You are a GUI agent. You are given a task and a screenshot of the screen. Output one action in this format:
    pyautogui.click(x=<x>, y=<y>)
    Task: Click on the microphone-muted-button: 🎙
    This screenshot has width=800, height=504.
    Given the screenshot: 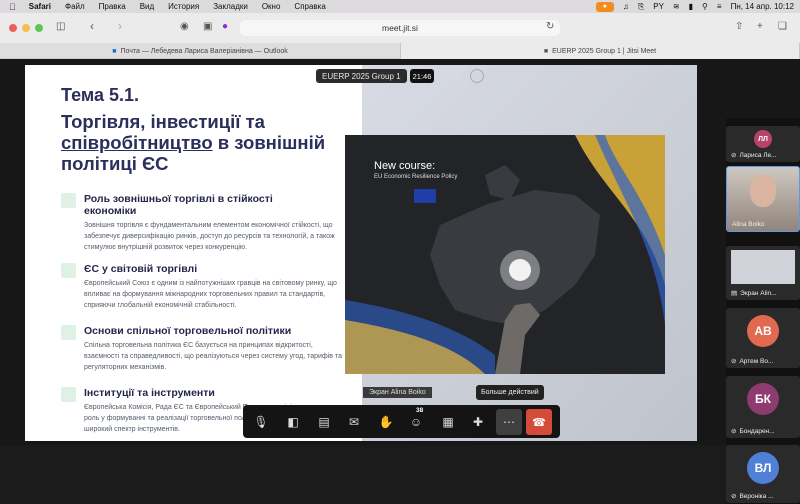 What is the action you would take?
    pyautogui.click(x=261, y=422)
    